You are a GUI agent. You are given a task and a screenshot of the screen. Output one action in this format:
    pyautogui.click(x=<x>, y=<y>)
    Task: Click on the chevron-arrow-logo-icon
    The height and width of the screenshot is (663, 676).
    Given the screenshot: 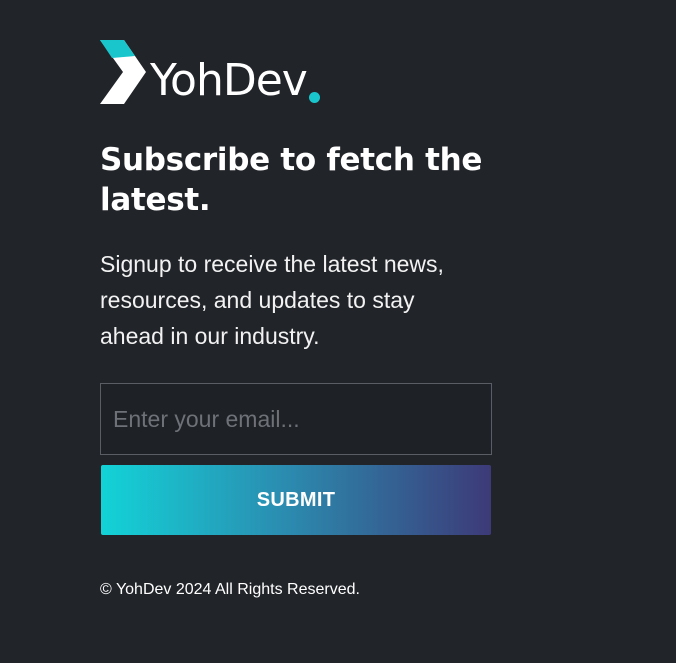 What is the action you would take?
    pyautogui.click(x=123, y=72)
    